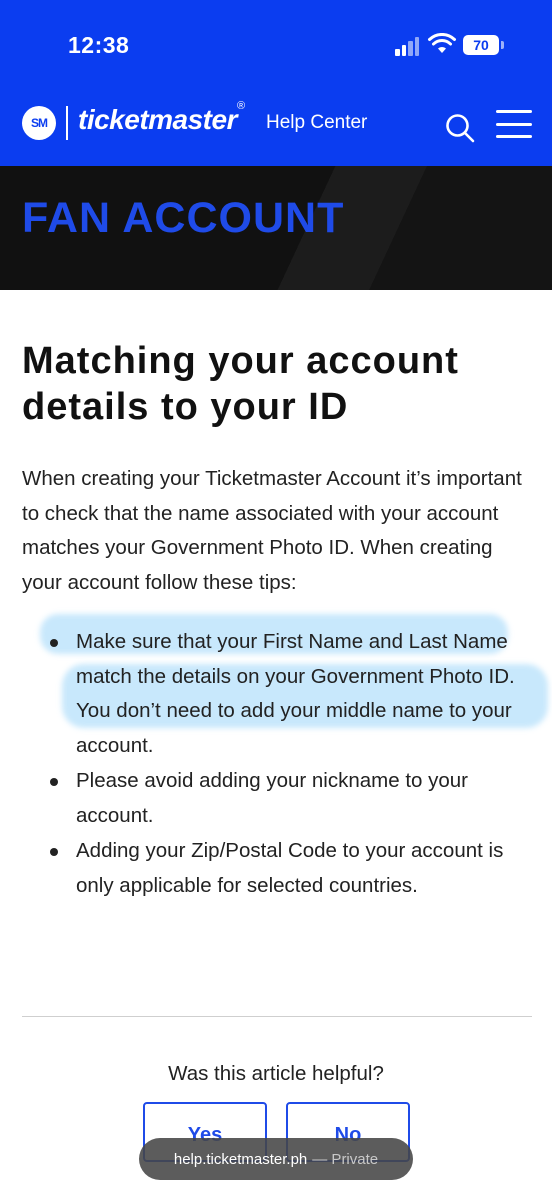 Image resolution: width=552 pixels, height=1200 pixels. I want to click on help-center-label: Help Center, so click(316, 123).